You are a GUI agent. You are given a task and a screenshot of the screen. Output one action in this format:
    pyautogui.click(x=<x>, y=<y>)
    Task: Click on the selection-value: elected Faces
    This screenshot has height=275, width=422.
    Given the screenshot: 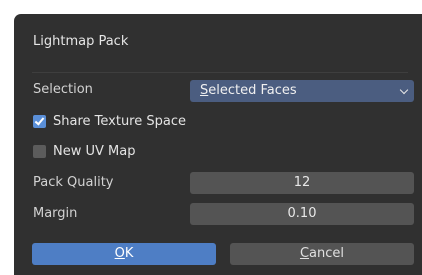 What is the action you would take?
    pyautogui.click(x=252, y=90)
    